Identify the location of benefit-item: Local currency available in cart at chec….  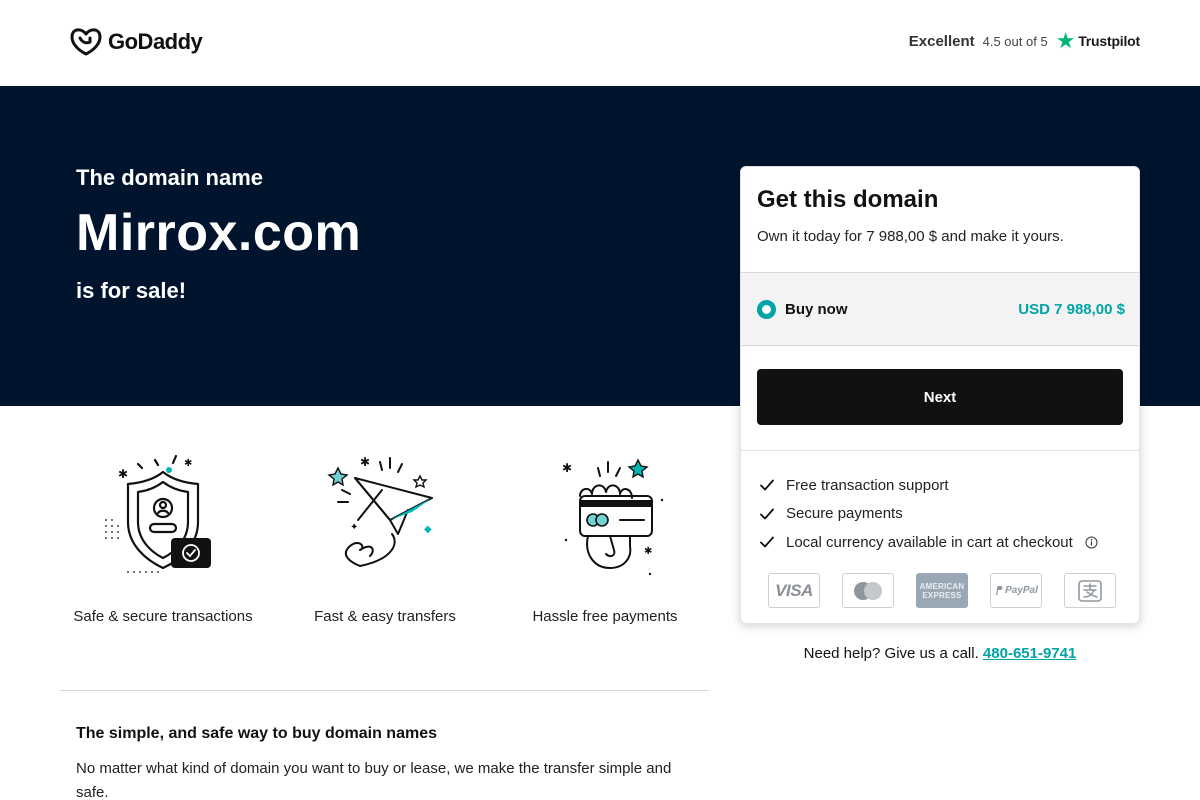
(928, 542).